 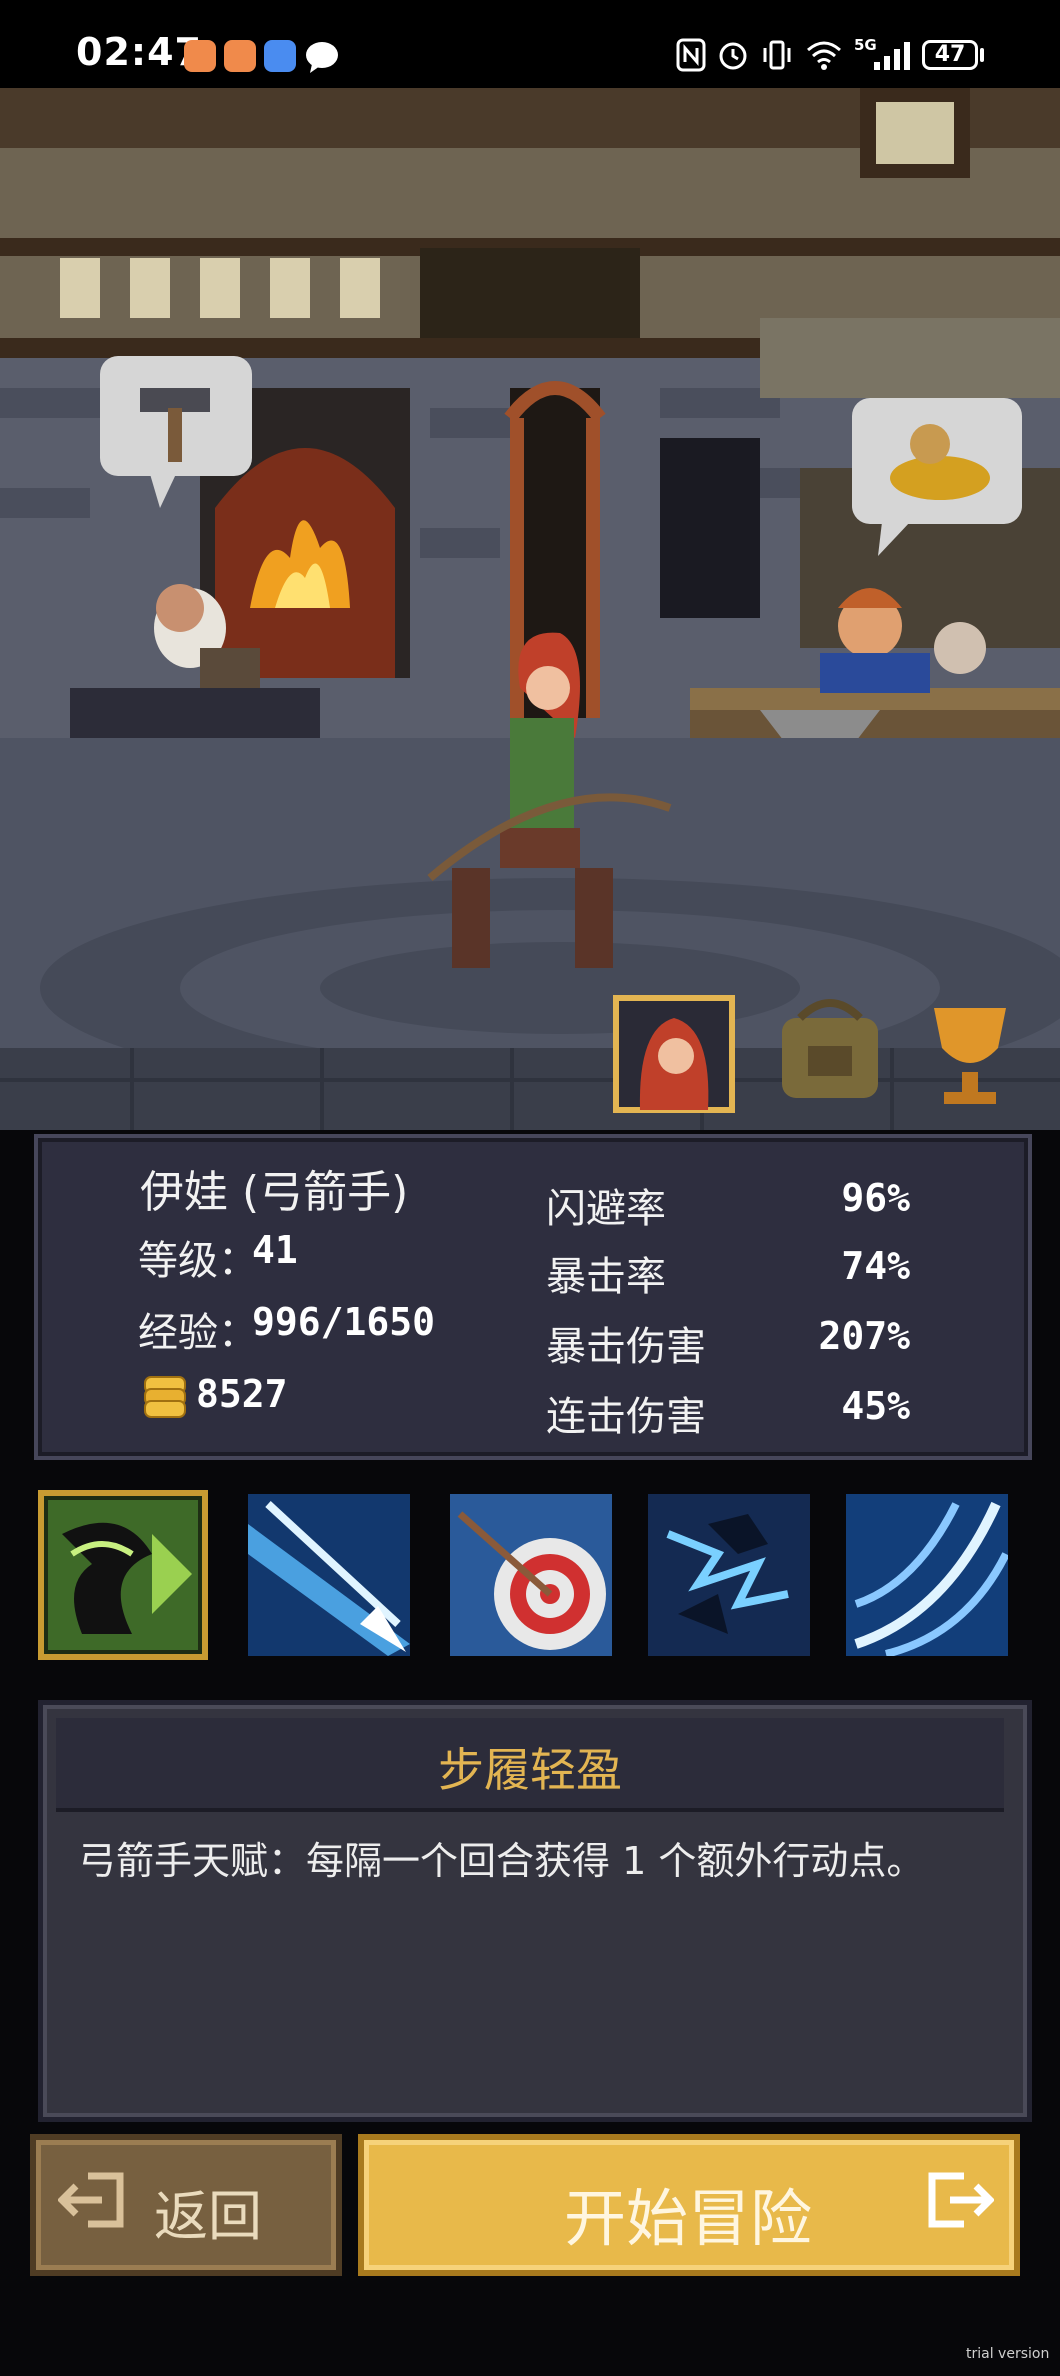 I want to click on stat-value: 45%, so click(x=875, y=1406).